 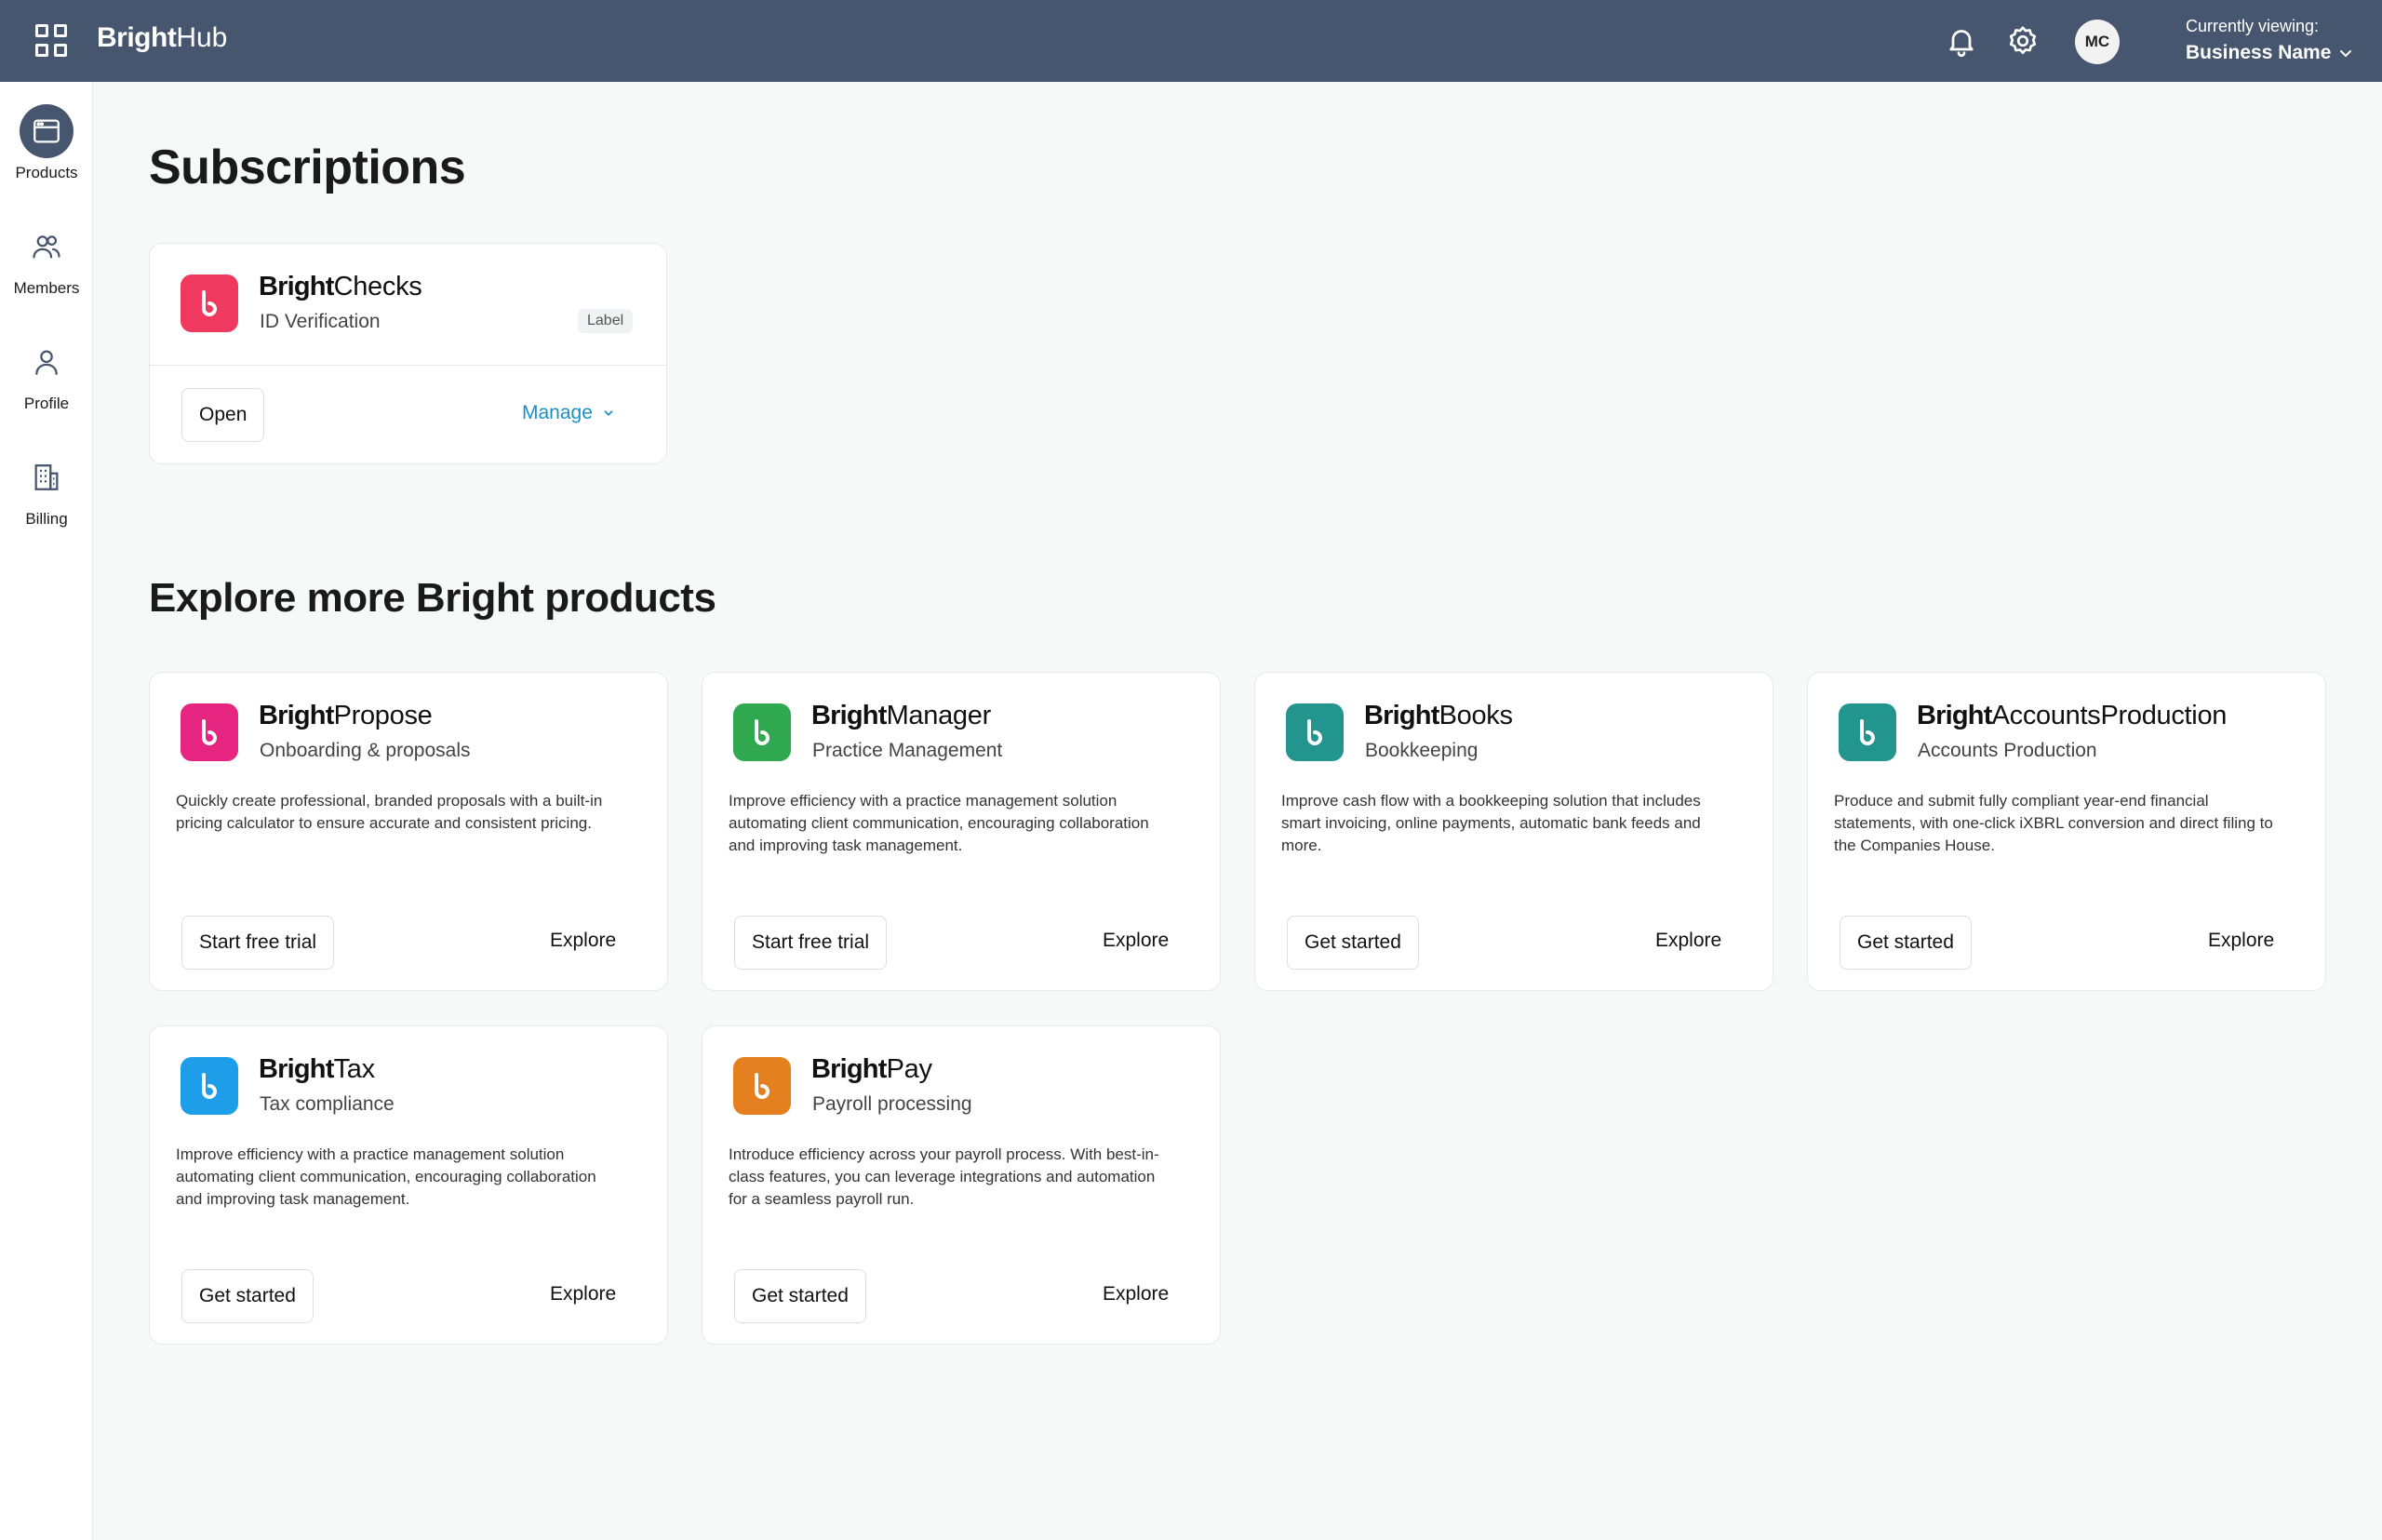 I want to click on currently-viewing-label: Currently viewing:, so click(x=2253, y=26).